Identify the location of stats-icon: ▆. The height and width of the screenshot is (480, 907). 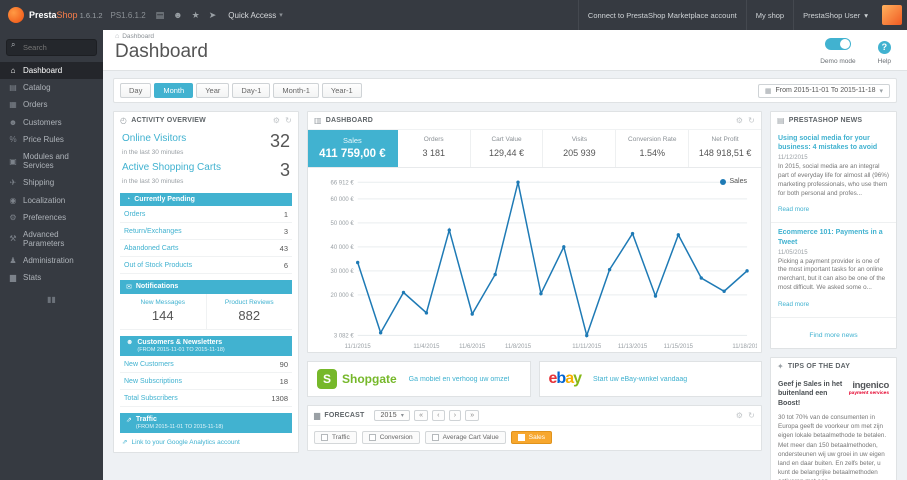
(13, 278).